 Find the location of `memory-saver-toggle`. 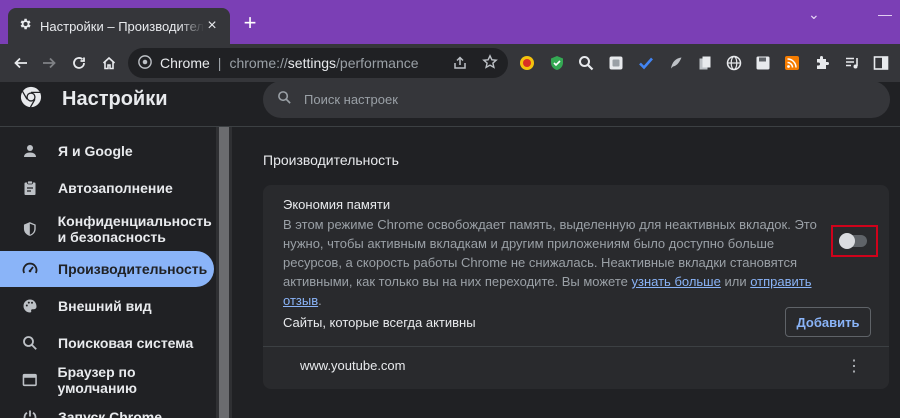

memory-saver-toggle is located at coordinates (853, 241).